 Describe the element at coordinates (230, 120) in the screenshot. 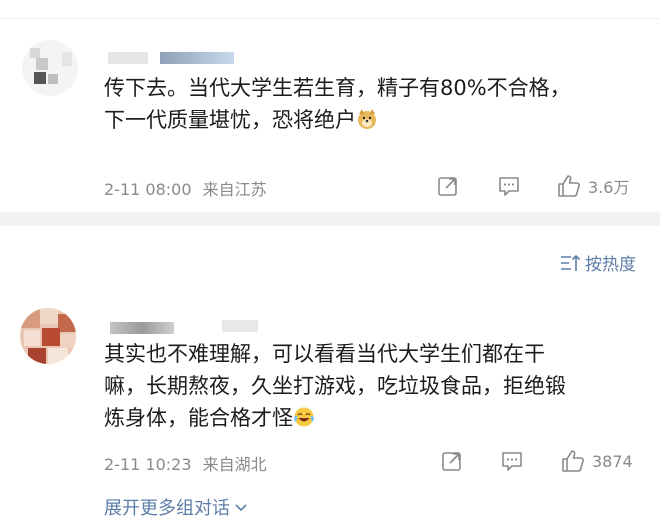

I see `comment-line-text: 下一代质量堪忧，恐将绝户` at that location.